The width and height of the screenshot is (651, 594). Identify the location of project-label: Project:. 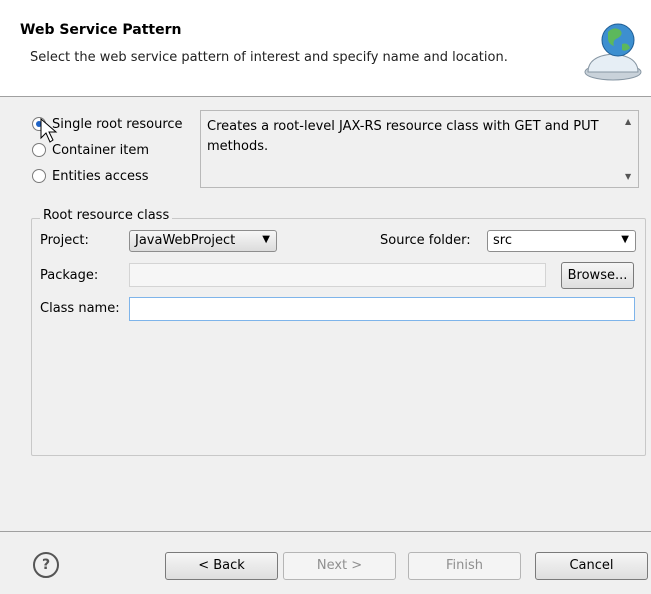
(64, 240).